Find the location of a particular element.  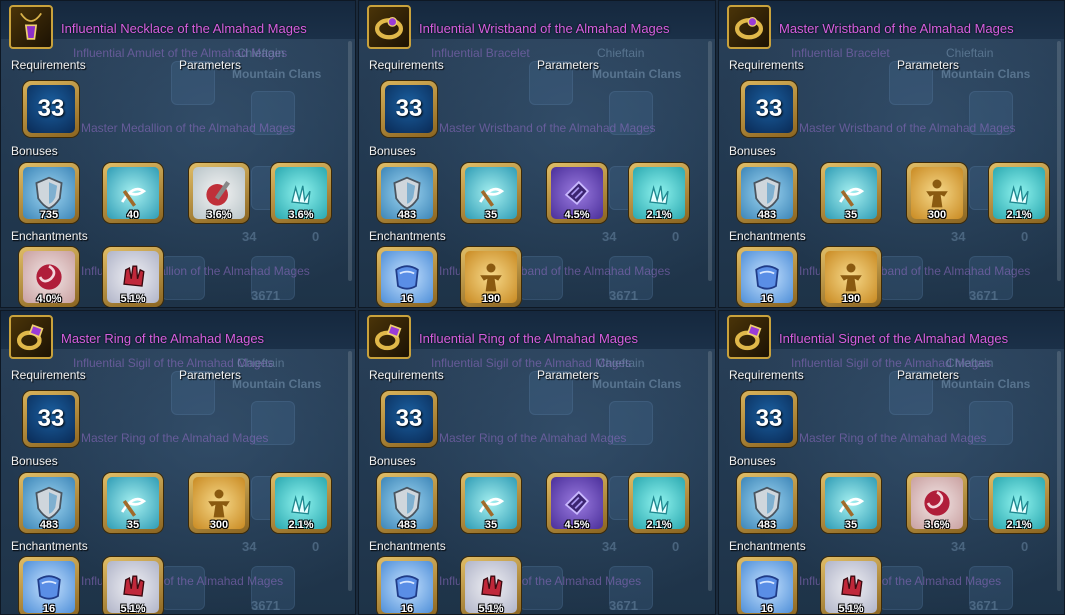

healing-hand-icon: 3.6% is located at coordinates (301, 193).